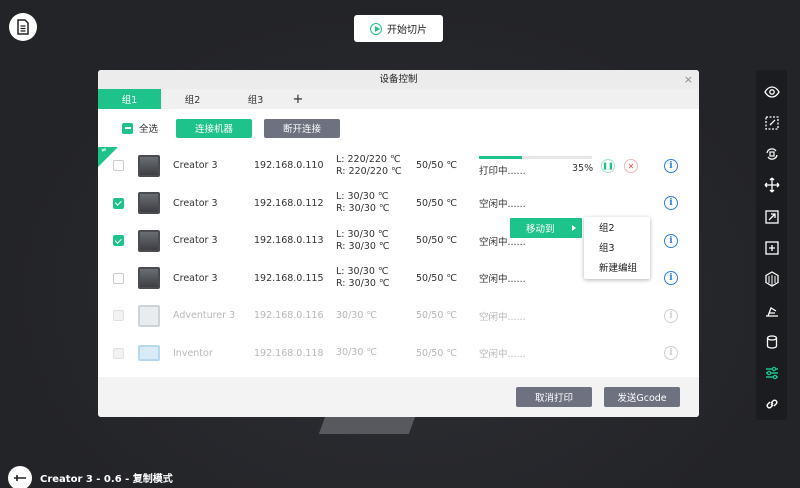 The height and width of the screenshot is (488, 800). What do you see at coordinates (106, 479) in the screenshot?
I see `status-text: Creator 3 - 0.6 - 复制模式` at bounding box center [106, 479].